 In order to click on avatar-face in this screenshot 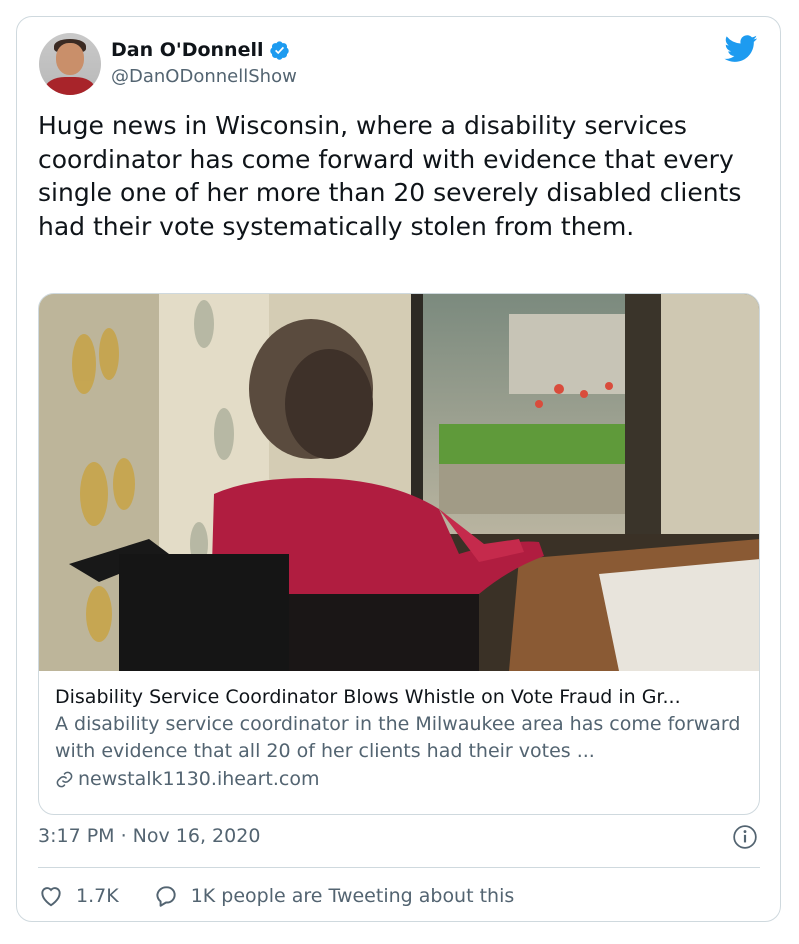, I will do `click(70, 59)`.